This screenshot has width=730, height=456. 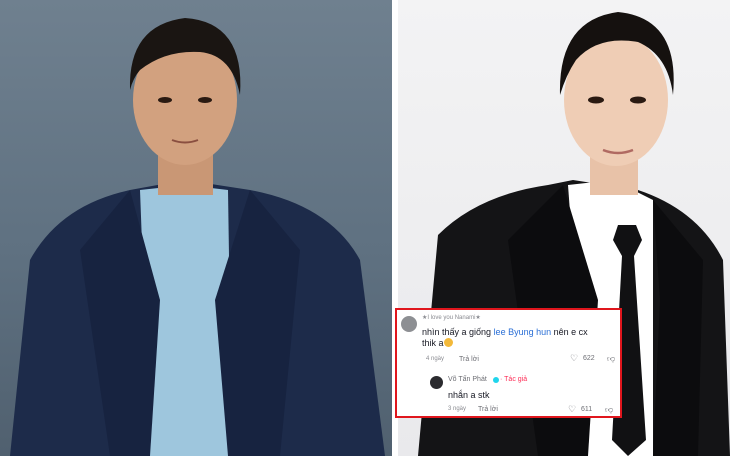 I want to click on reply-reply-button: Trả lời, so click(x=488, y=409).